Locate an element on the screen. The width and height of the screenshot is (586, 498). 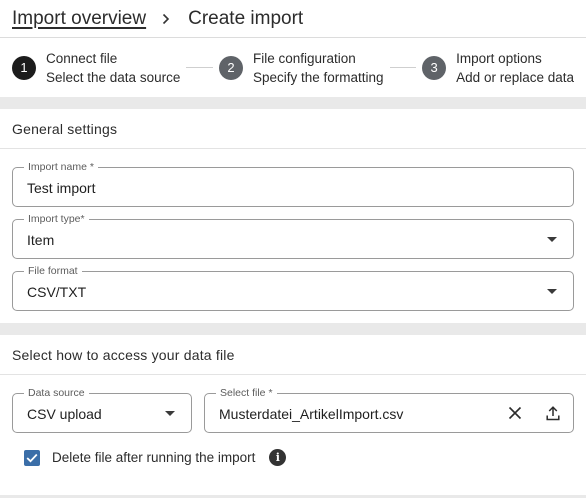
file-format-value: CSV/TXT is located at coordinates (57, 292).